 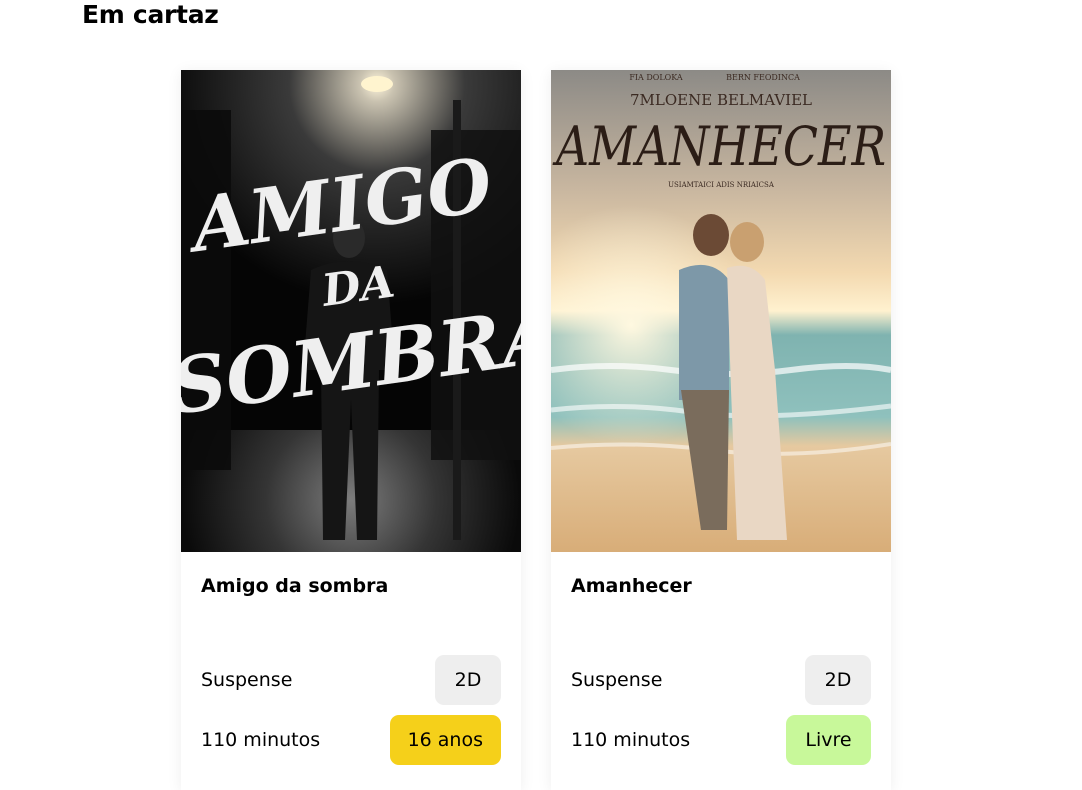 I want to click on poster-title-line: DA, so click(x=357, y=286).